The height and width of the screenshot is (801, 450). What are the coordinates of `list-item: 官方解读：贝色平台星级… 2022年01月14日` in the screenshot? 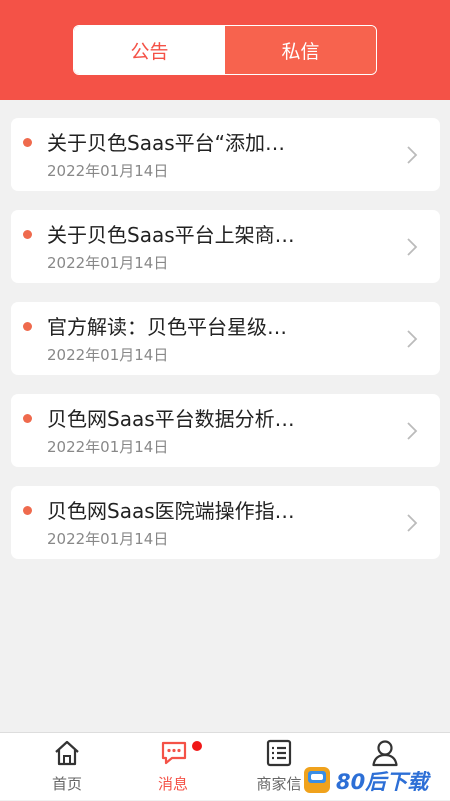 It's located at (225, 338).